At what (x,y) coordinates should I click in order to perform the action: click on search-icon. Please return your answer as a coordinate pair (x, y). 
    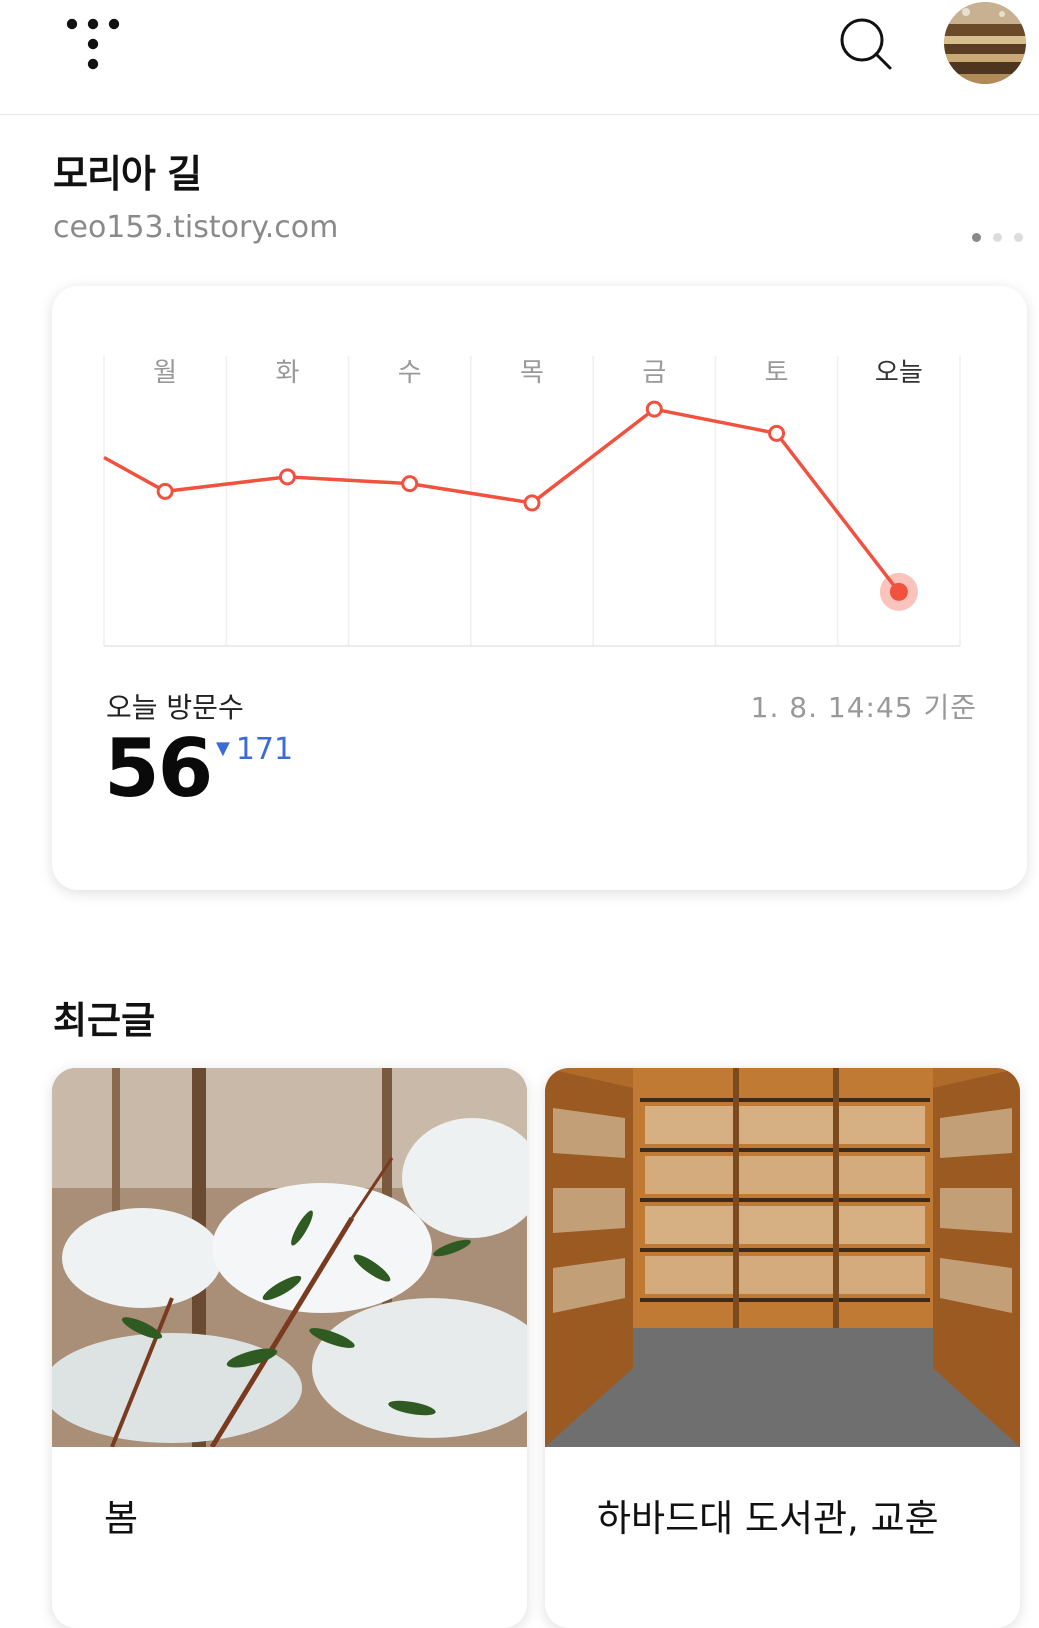
    Looking at the image, I should click on (866, 44).